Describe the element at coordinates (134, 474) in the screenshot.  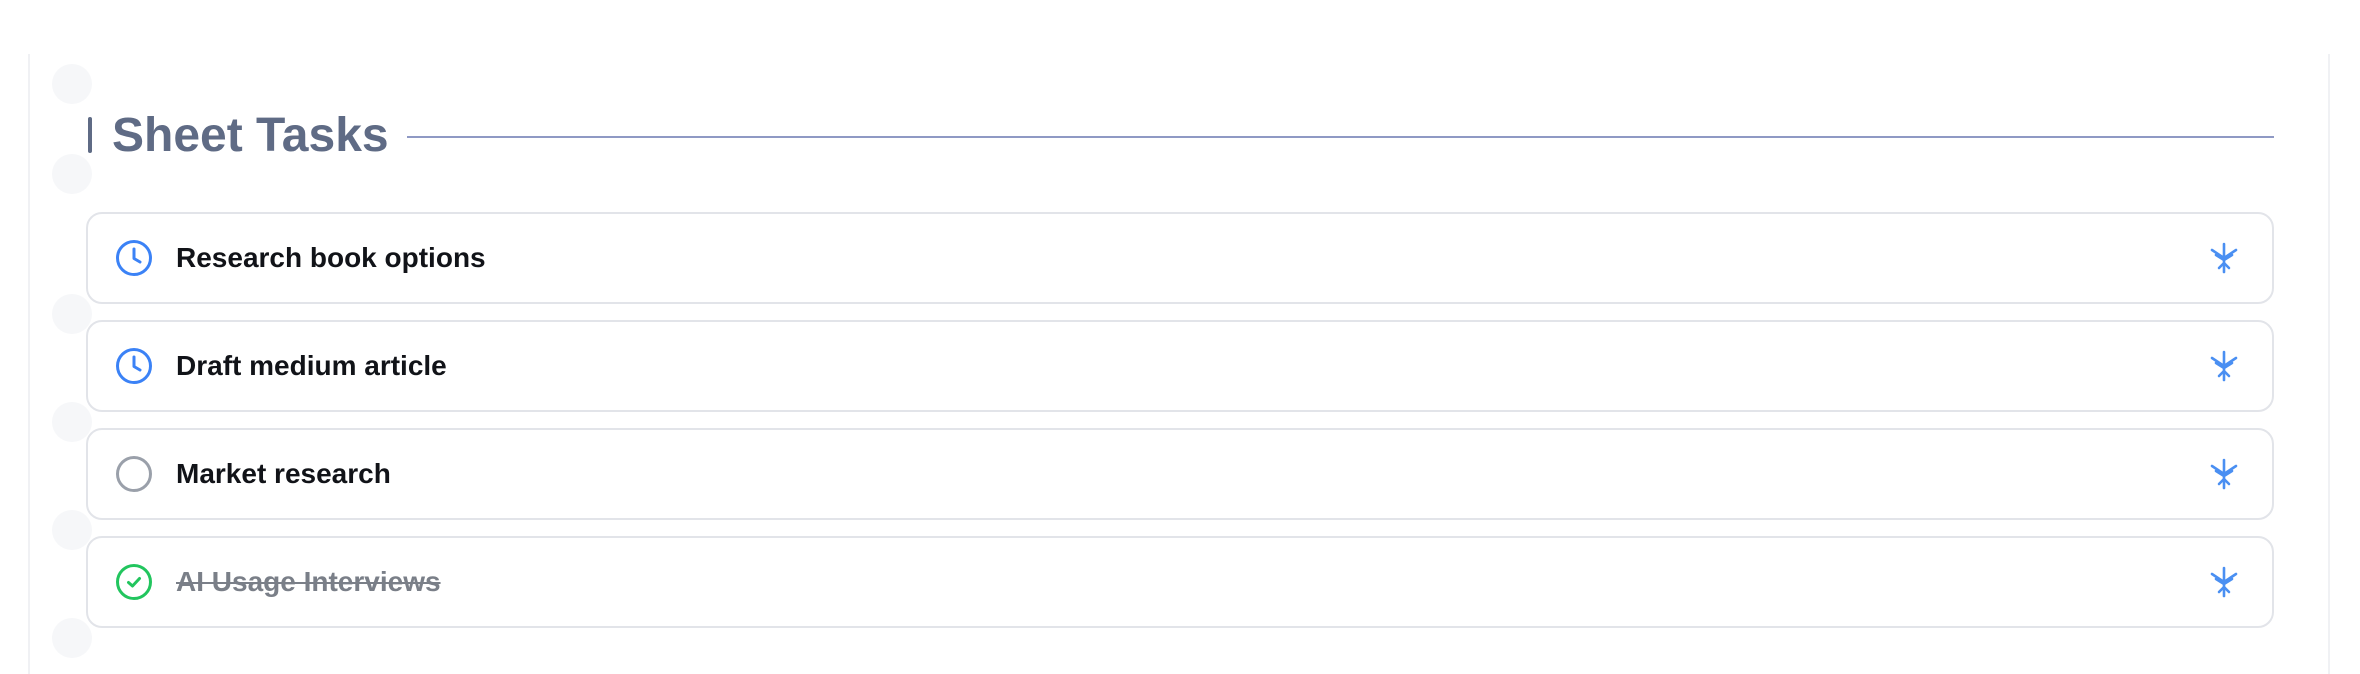
I see `empty-circle-icon` at that location.